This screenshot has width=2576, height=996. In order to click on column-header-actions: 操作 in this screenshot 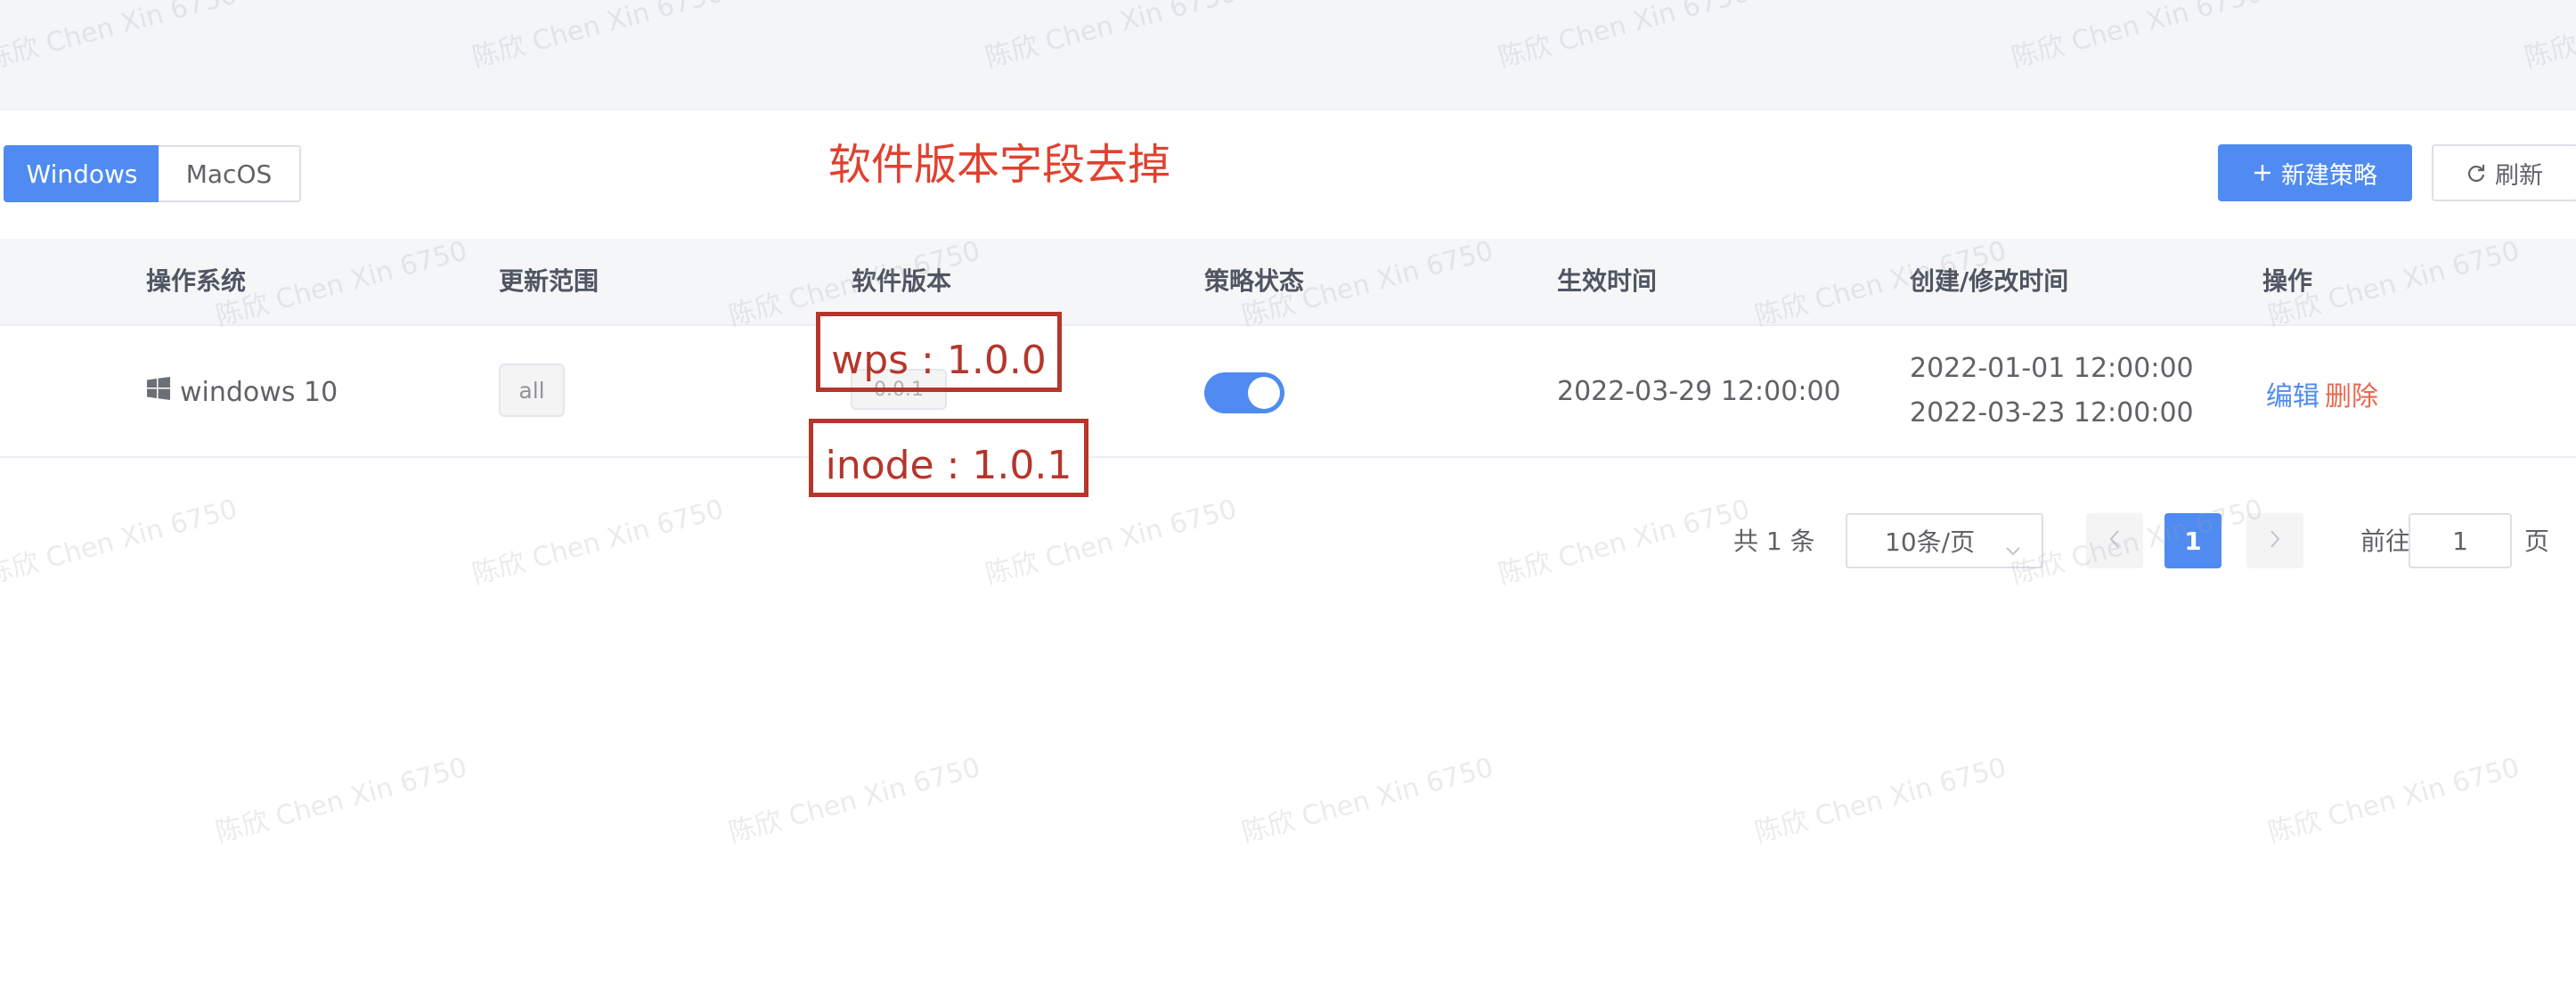, I will do `click(2287, 281)`.